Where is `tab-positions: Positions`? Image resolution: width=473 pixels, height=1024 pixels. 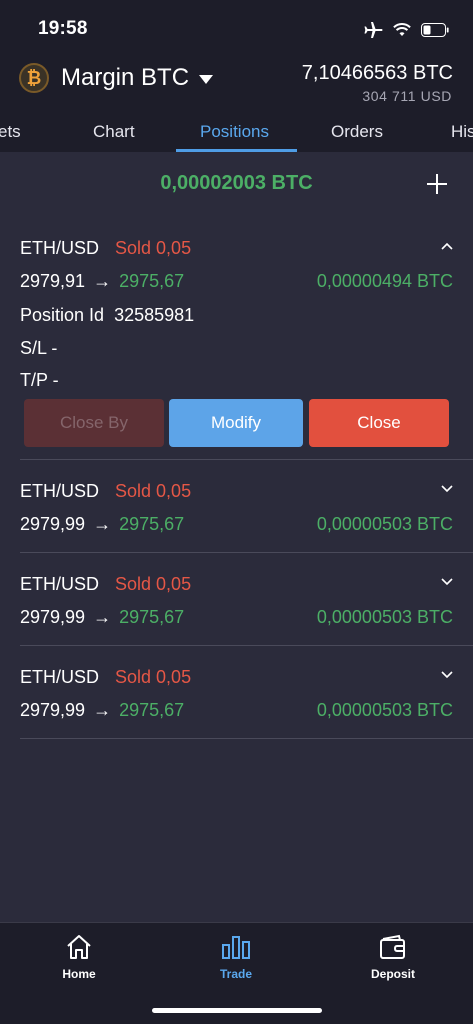
tab-positions: Positions is located at coordinates (234, 132).